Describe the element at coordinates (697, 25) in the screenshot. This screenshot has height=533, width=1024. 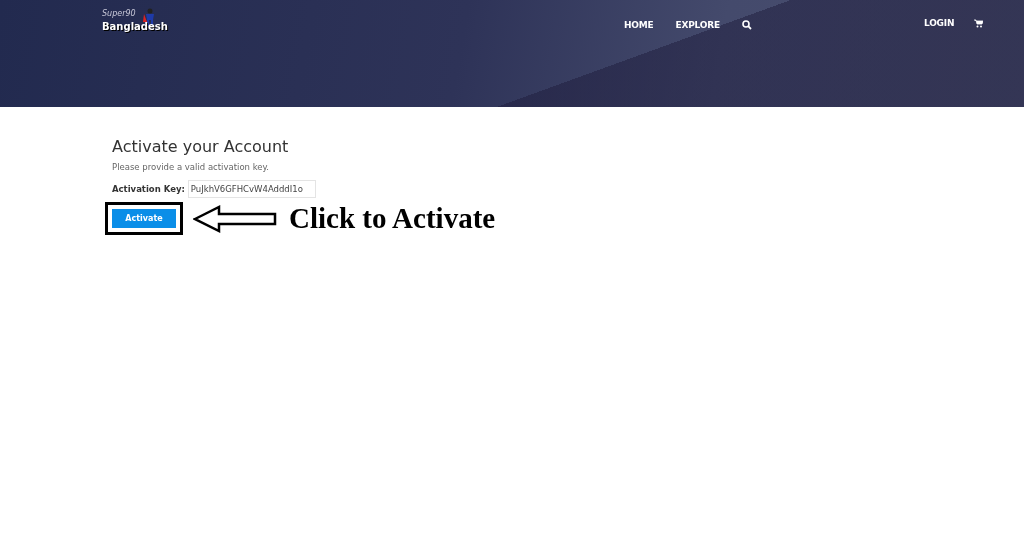
I see `nav-link: EXPLORE` at that location.